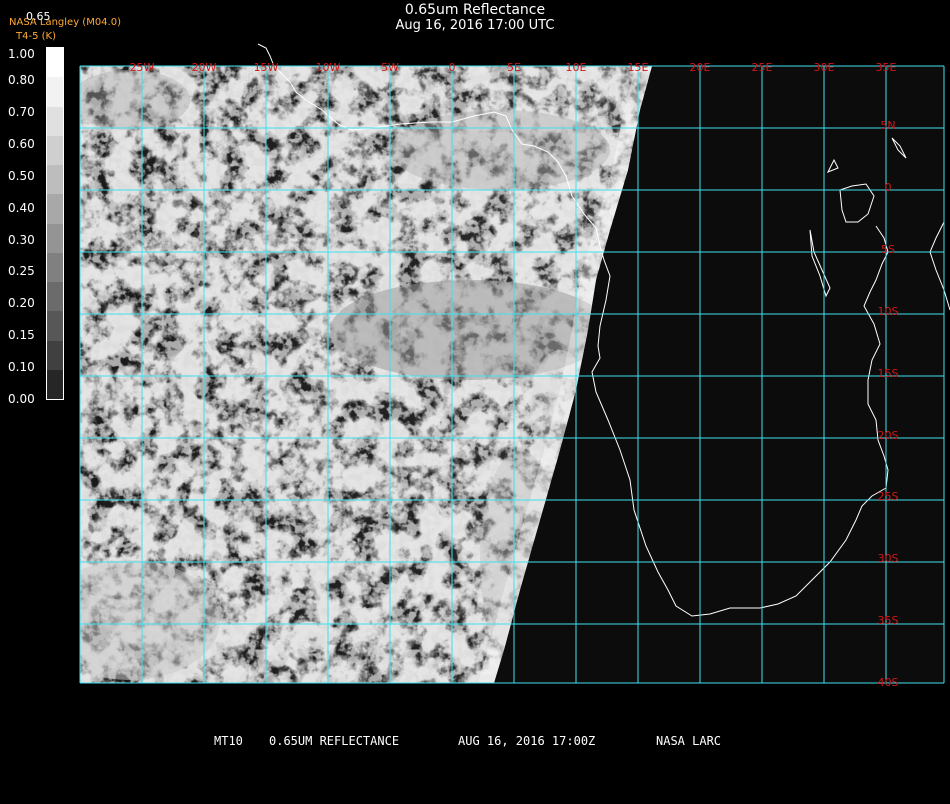 This screenshot has width=950, height=804. I want to click on latitude-label: 15S, so click(888, 373).